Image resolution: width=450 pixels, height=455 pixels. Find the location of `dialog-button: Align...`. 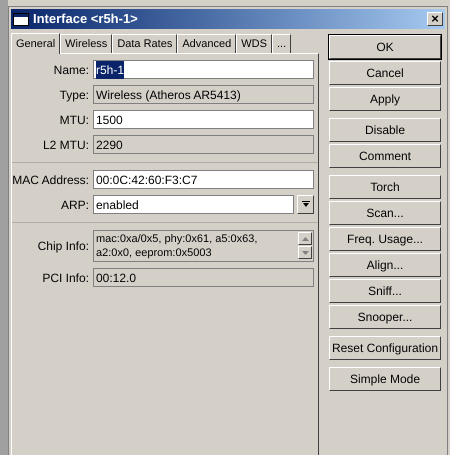

dialog-button: Align... is located at coordinates (385, 265).